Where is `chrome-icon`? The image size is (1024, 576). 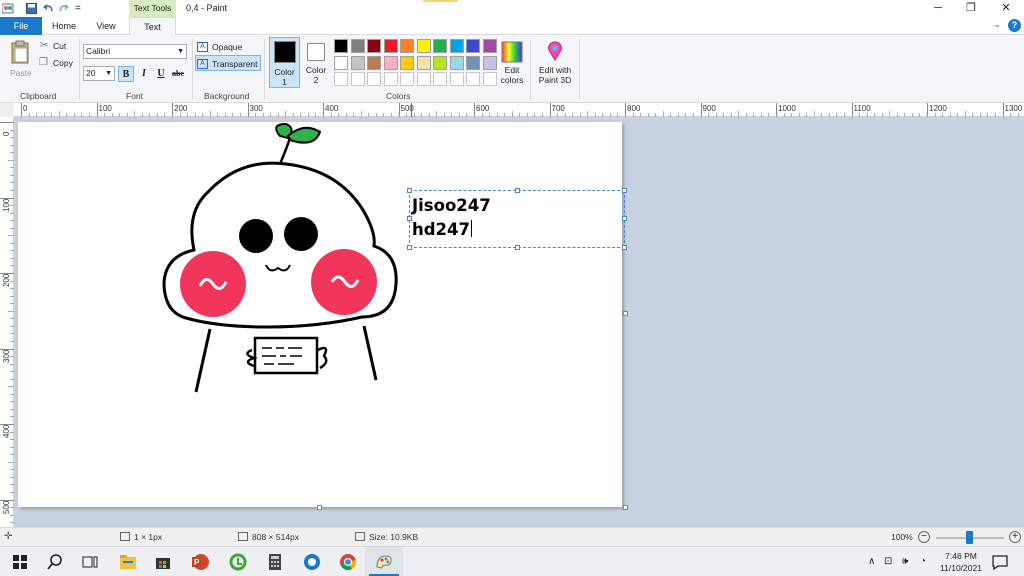 chrome-icon is located at coordinates (348, 562).